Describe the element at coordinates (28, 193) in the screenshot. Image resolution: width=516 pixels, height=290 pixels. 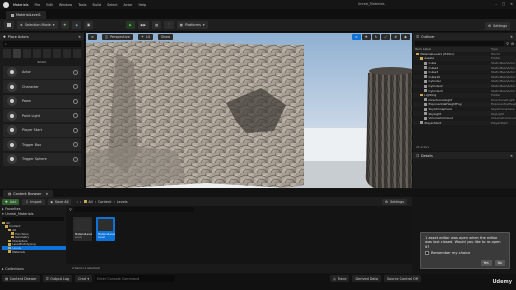
I see `tab-content-browser: ▤ Content Browser ✕` at that location.